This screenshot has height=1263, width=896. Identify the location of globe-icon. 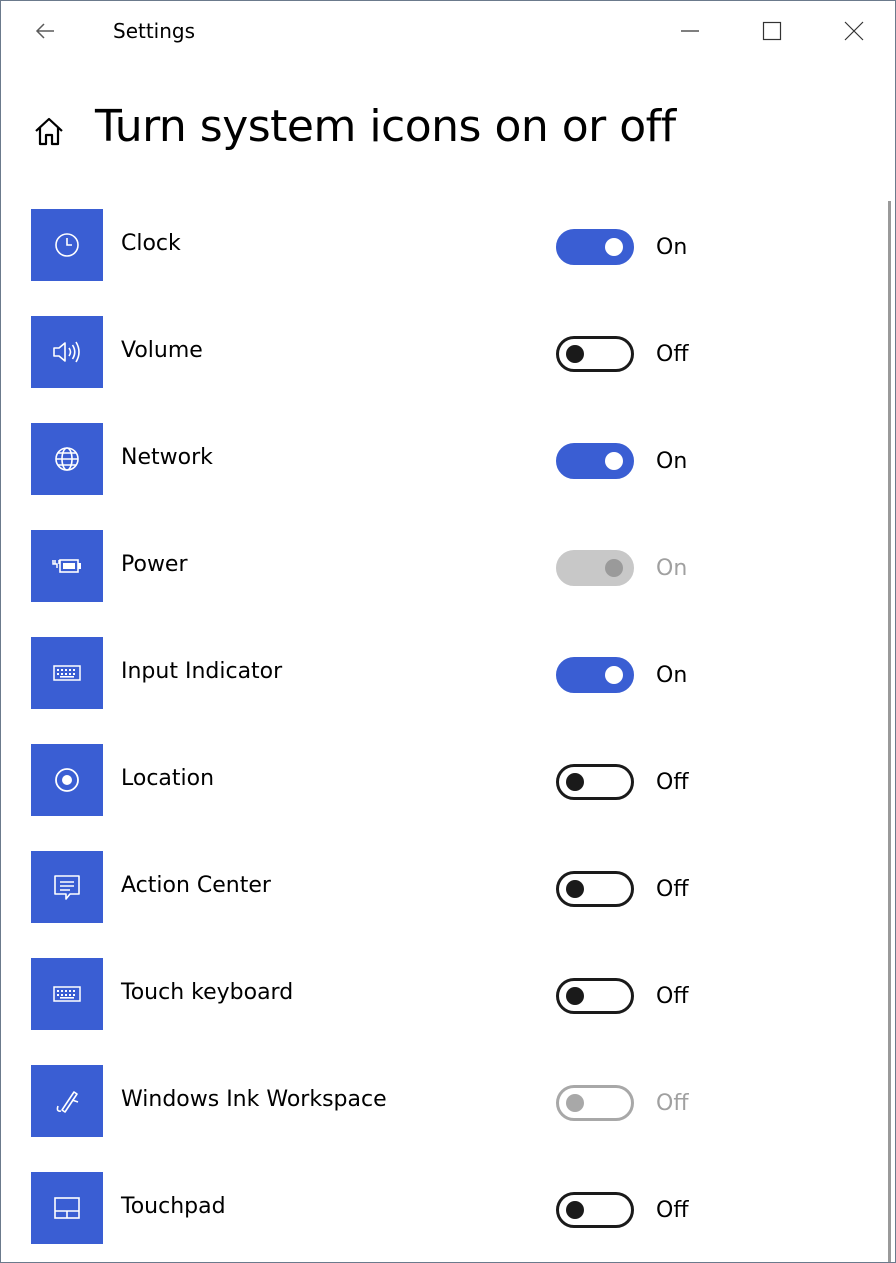
(67, 459).